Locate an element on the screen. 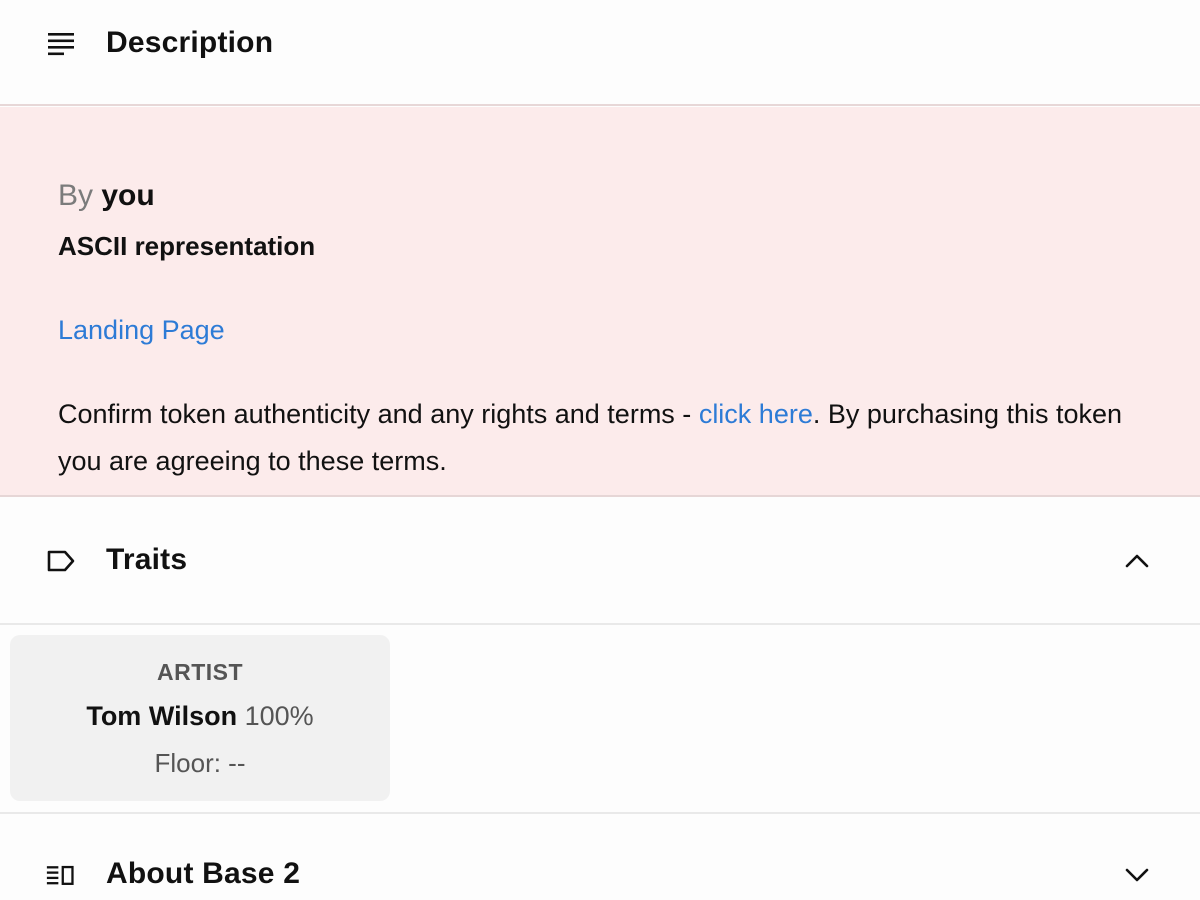 This screenshot has width=1200, height=900. about-list-icon is located at coordinates (61, 875).